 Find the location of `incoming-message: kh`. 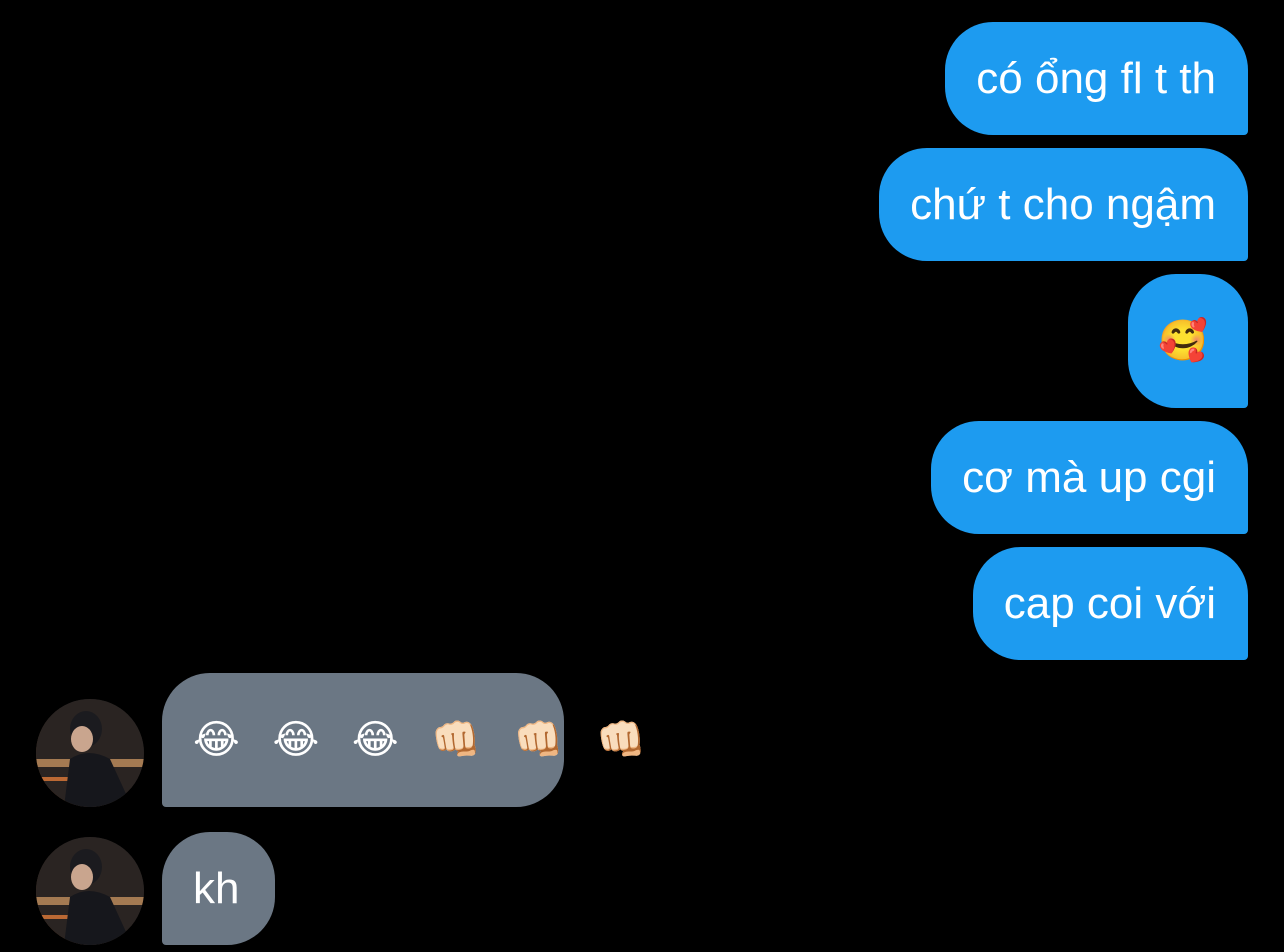

incoming-message: kh is located at coordinates (218, 888).